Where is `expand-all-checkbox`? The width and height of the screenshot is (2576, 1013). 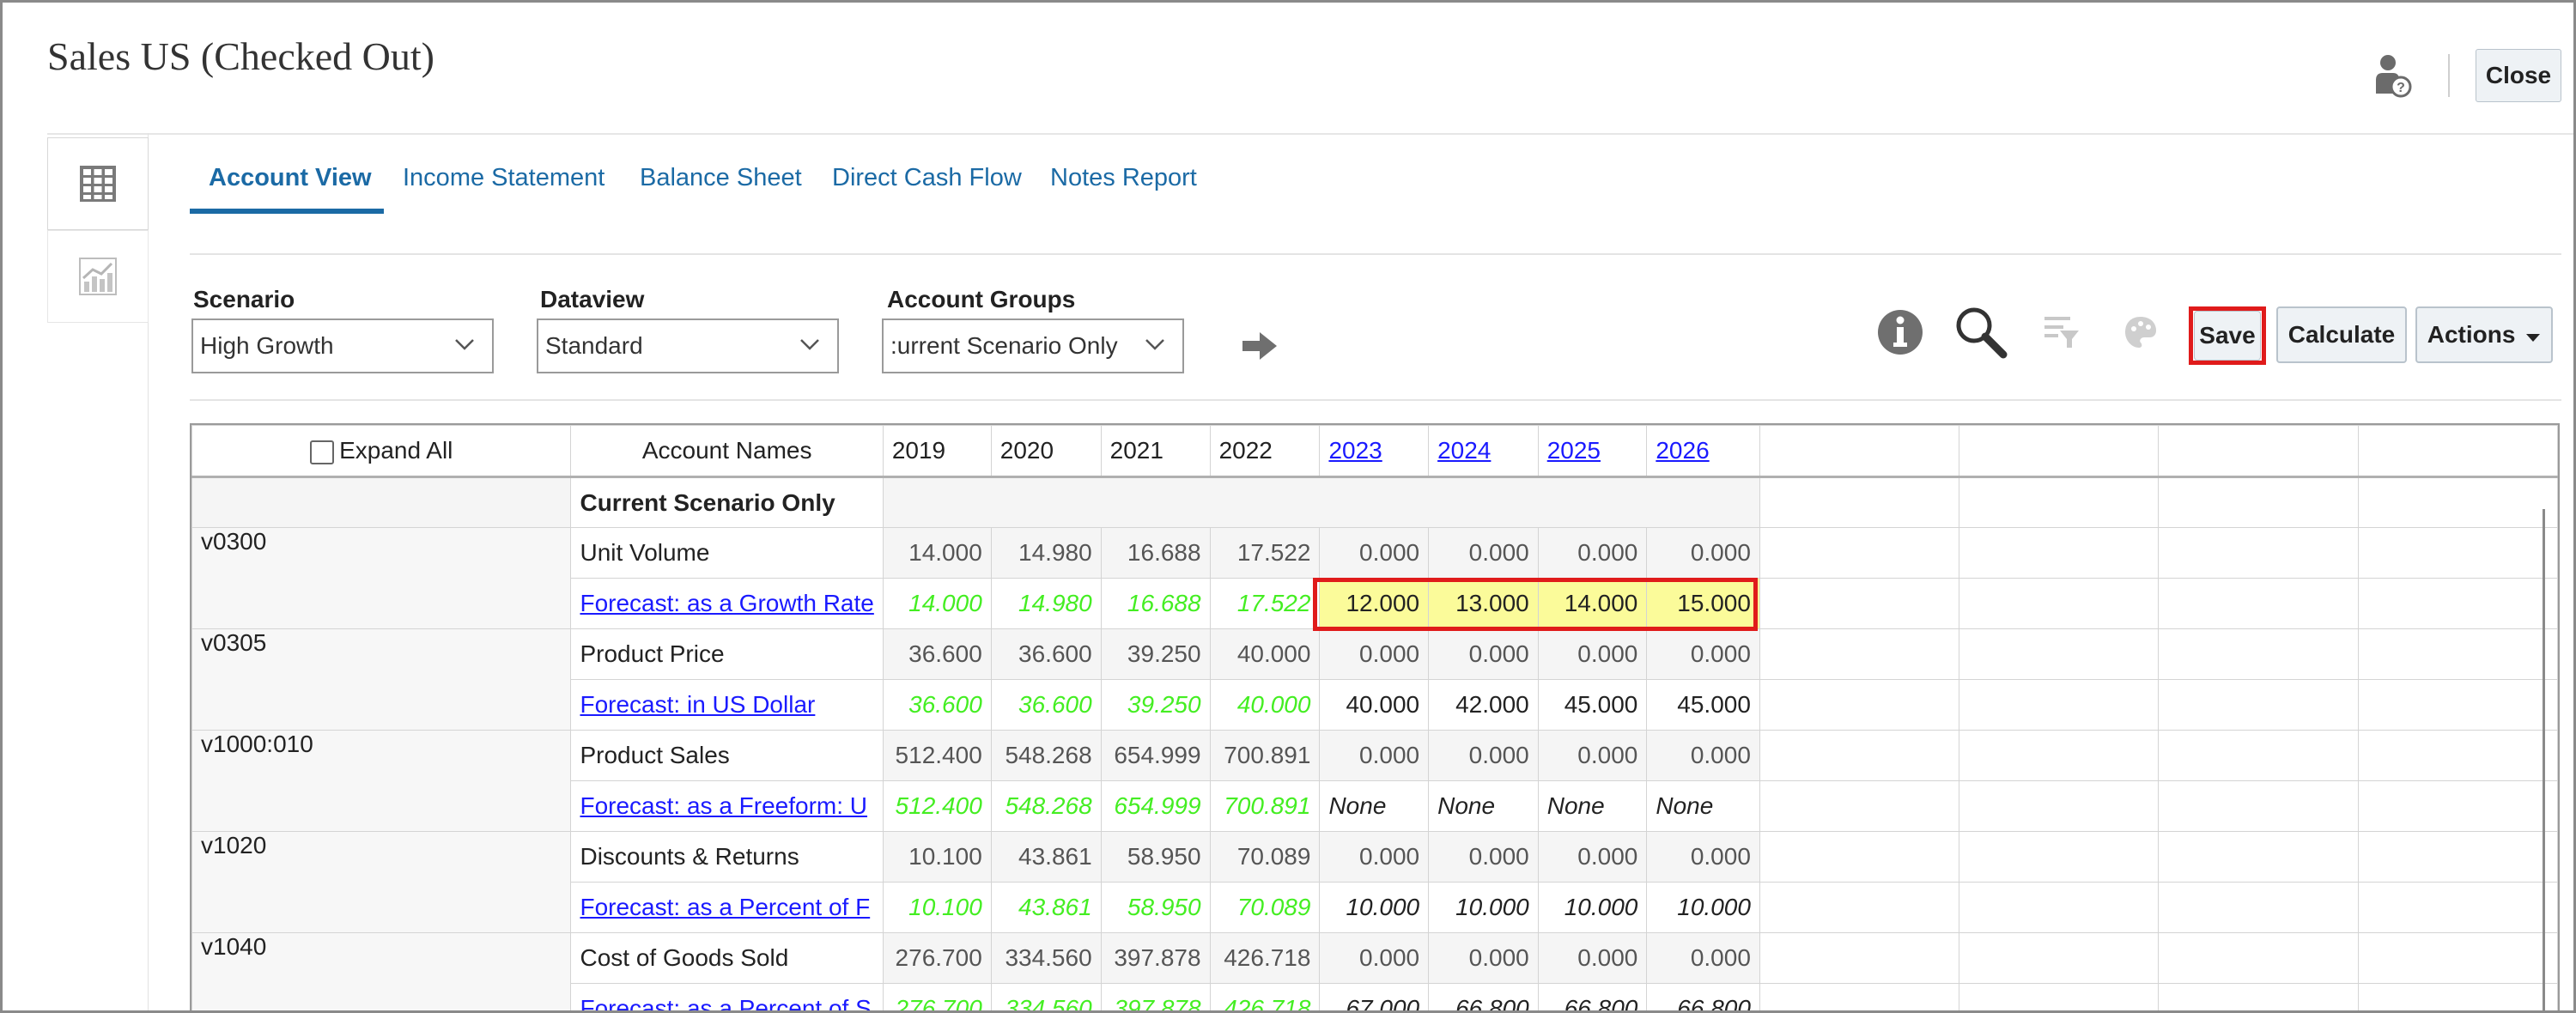 expand-all-checkbox is located at coordinates (323, 452).